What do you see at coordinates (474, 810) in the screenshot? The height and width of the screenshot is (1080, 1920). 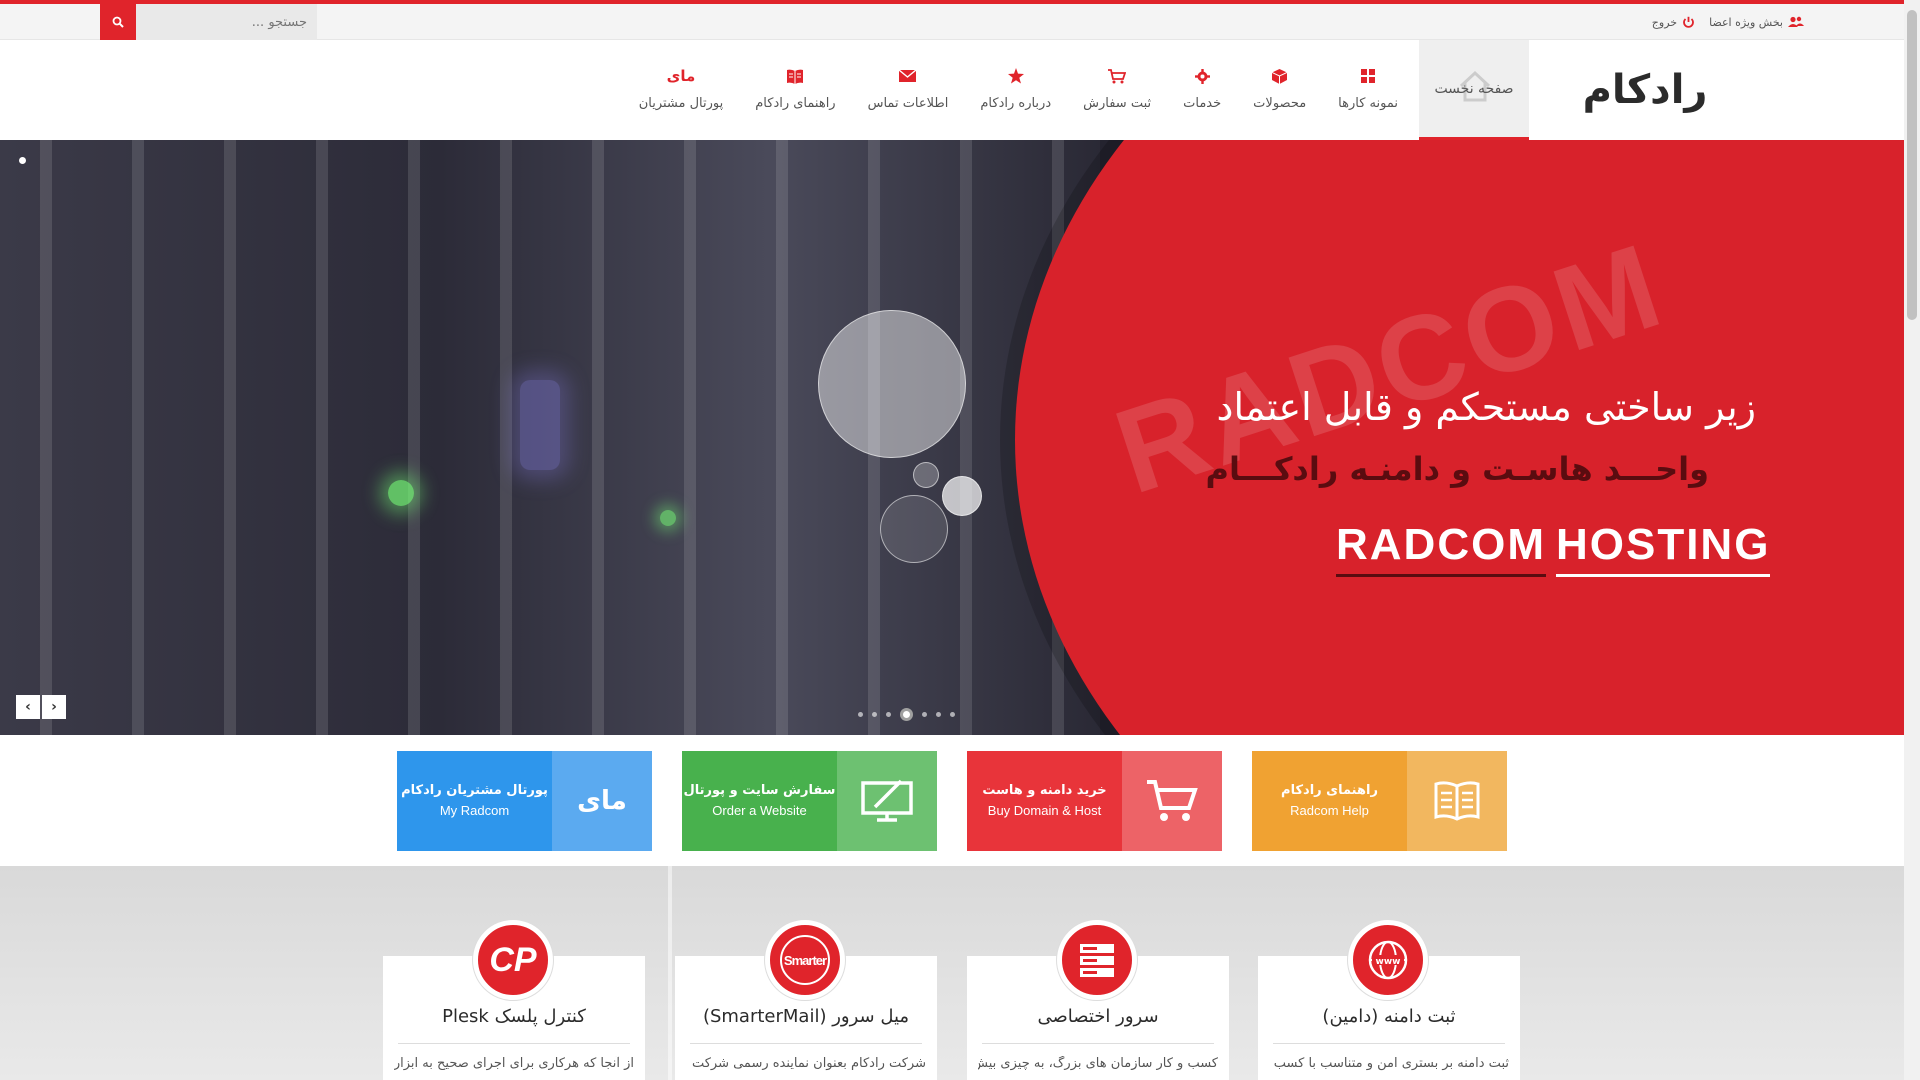 I see `tile-title-en: My Radcom` at bounding box center [474, 810].